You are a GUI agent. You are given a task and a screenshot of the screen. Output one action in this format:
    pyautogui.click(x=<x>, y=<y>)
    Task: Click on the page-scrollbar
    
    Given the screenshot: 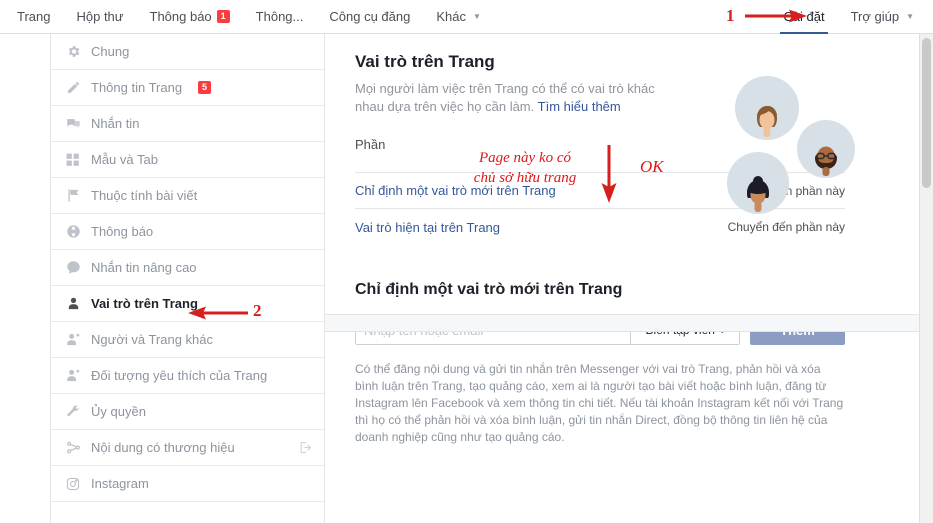 What is the action you would take?
    pyautogui.click(x=926, y=278)
    